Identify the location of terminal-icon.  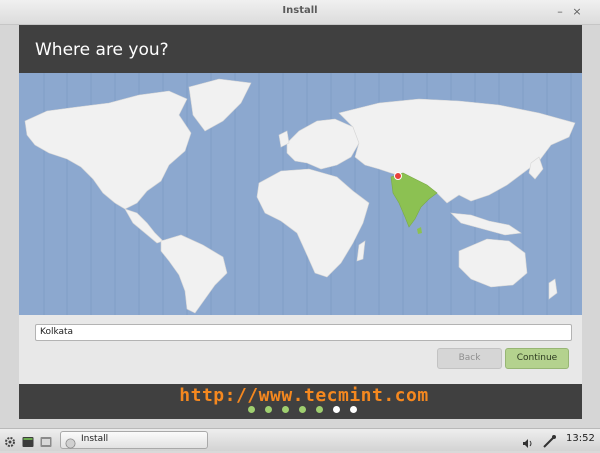
(28, 440).